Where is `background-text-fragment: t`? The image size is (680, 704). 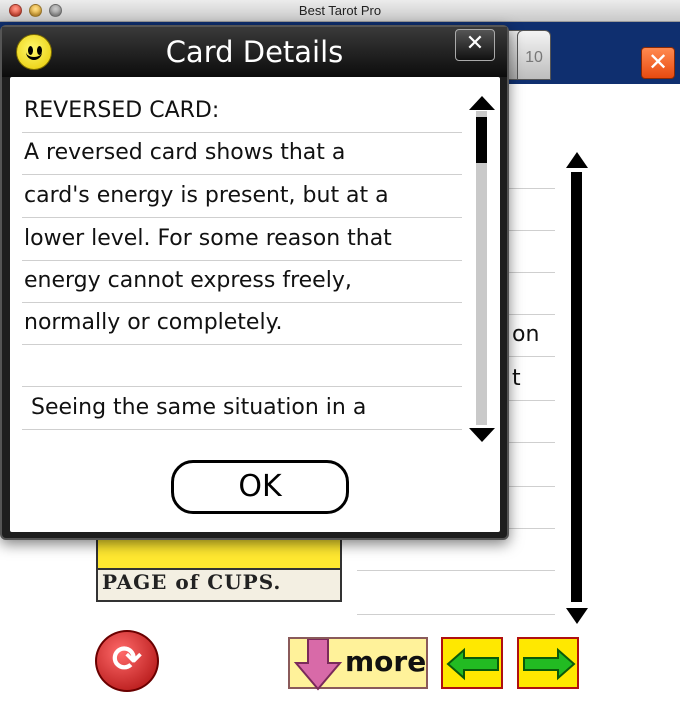 background-text-fragment: t is located at coordinates (516, 378).